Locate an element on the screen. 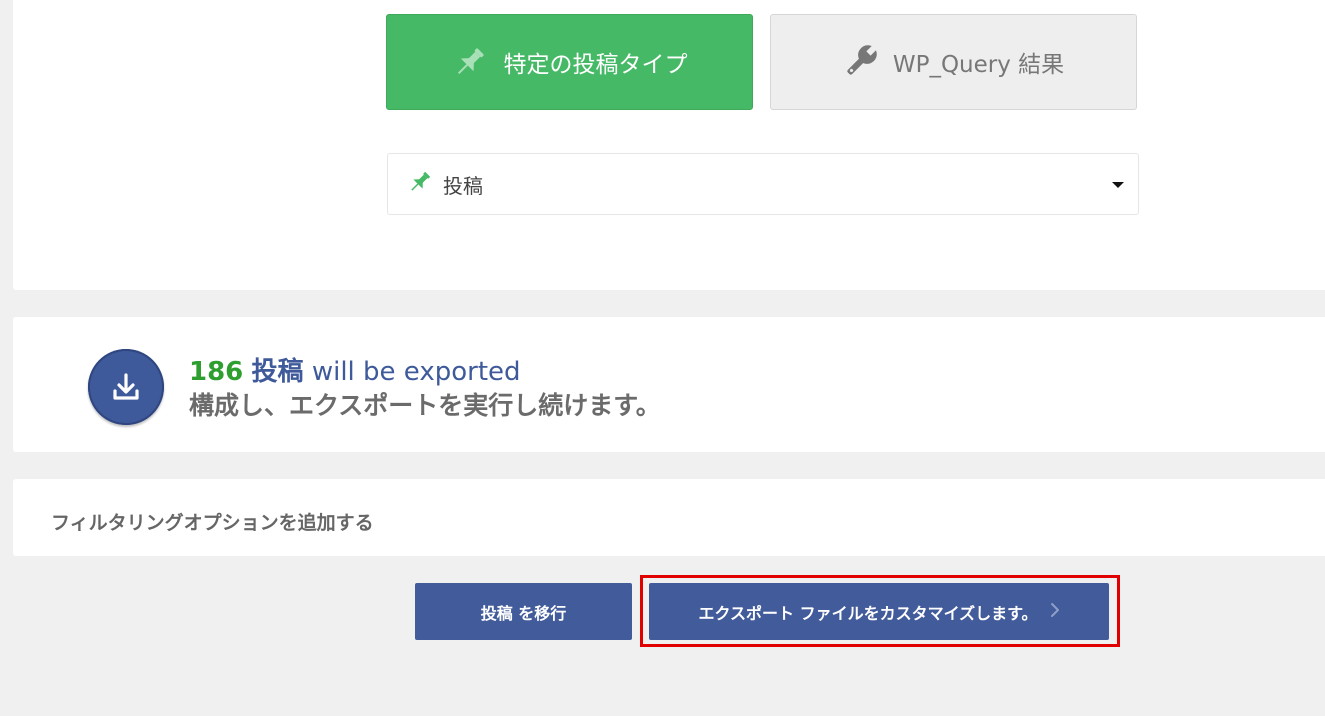 The height and width of the screenshot is (716, 1325). specific-post-type-button: 特定の投稿タイプ is located at coordinates (569, 62).